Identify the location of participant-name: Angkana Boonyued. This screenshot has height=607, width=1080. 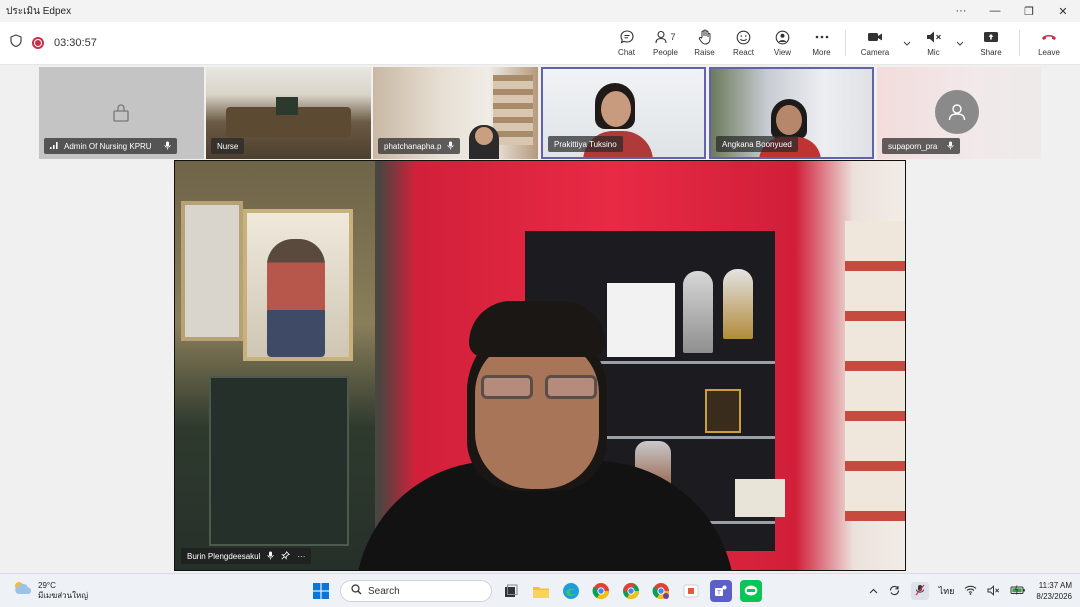
(757, 144).